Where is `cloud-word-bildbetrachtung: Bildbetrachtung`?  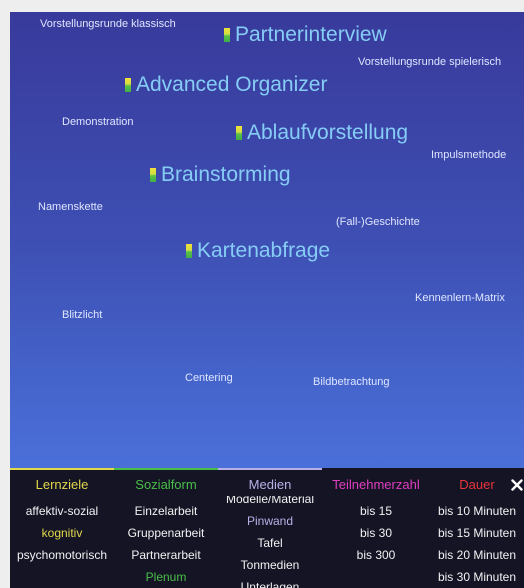
cloud-word-bildbetrachtung: Bildbetrachtung is located at coordinates (351, 382).